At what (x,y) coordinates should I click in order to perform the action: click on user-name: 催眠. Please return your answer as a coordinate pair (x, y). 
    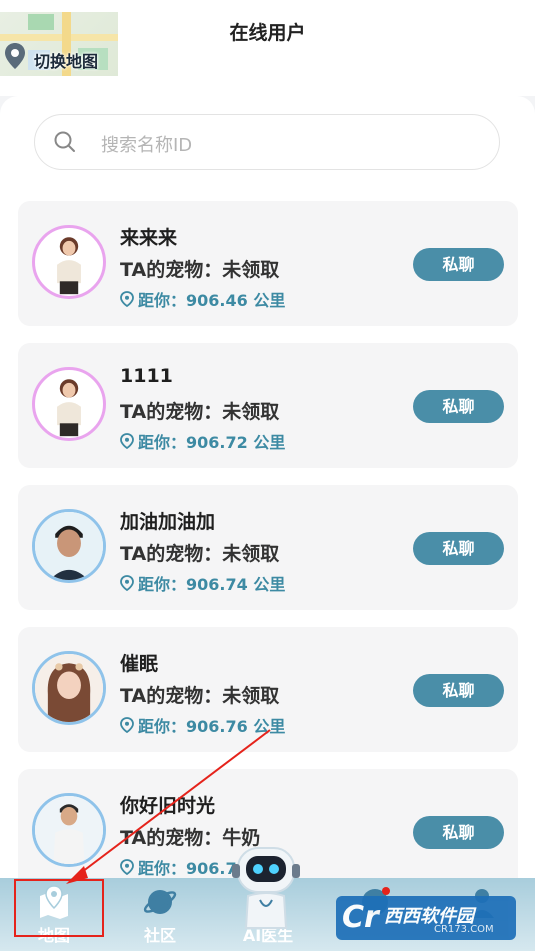
    Looking at the image, I should click on (139, 664).